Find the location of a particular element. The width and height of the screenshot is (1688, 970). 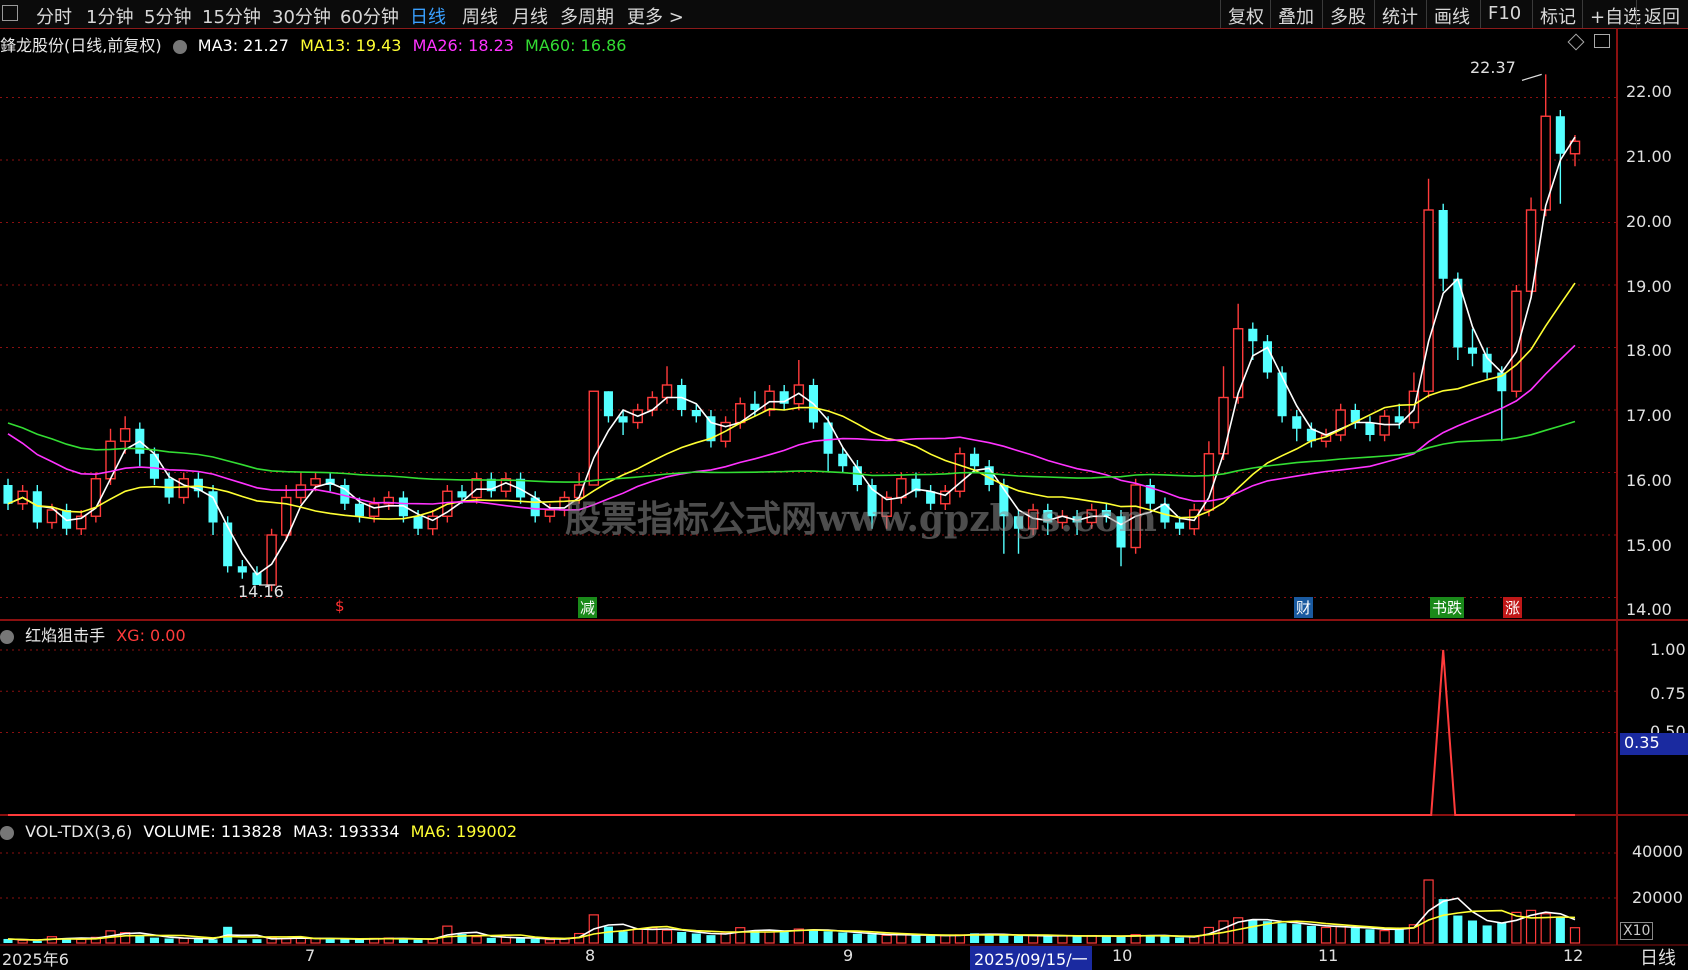

period-label: 日线 is located at coordinates (1658, 957).